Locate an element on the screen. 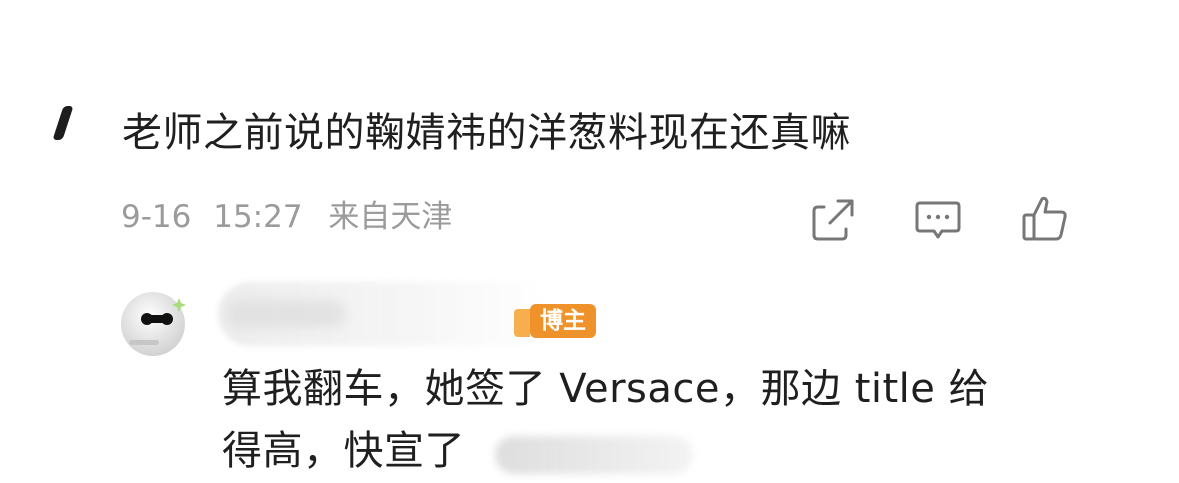  comment-meta-row: 9-16 15:27 来自天津 is located at coordinates (286, 217).